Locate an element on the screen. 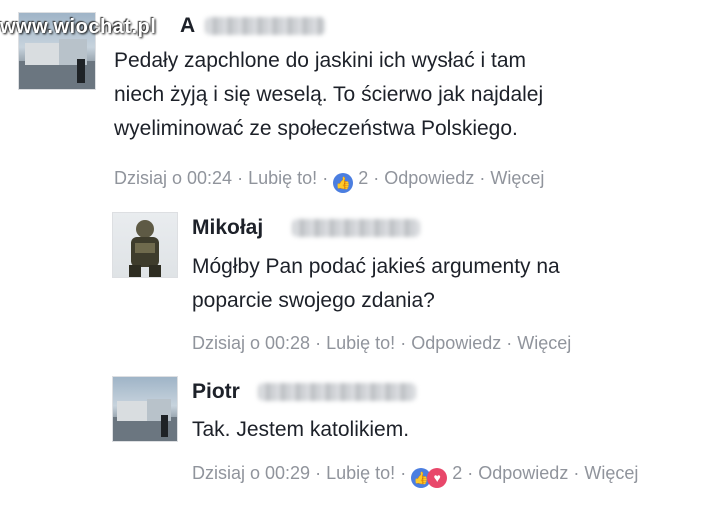 The image size is (721, 518). heart-icon: ♥ is located at coordinates (437, 478).